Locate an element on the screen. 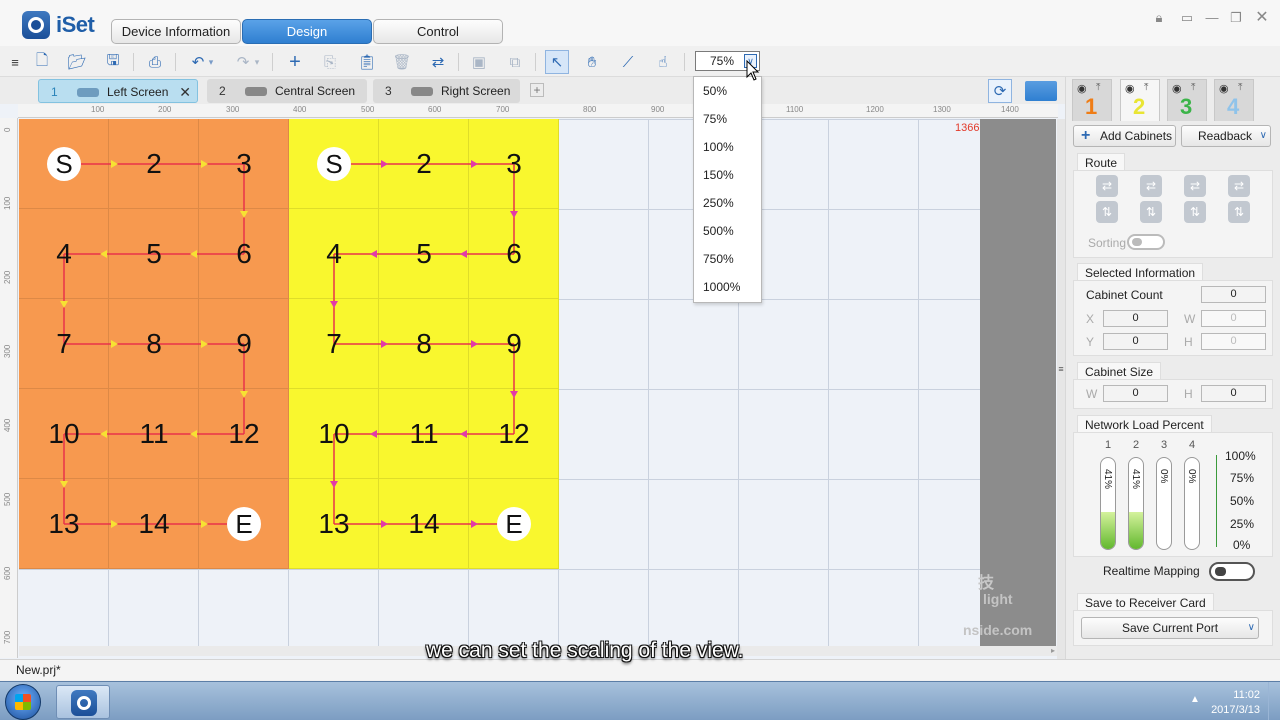 The width and height of the screenshot is (1280, 720). zoom-option-150: 150% is located at coordinates (727, 175).